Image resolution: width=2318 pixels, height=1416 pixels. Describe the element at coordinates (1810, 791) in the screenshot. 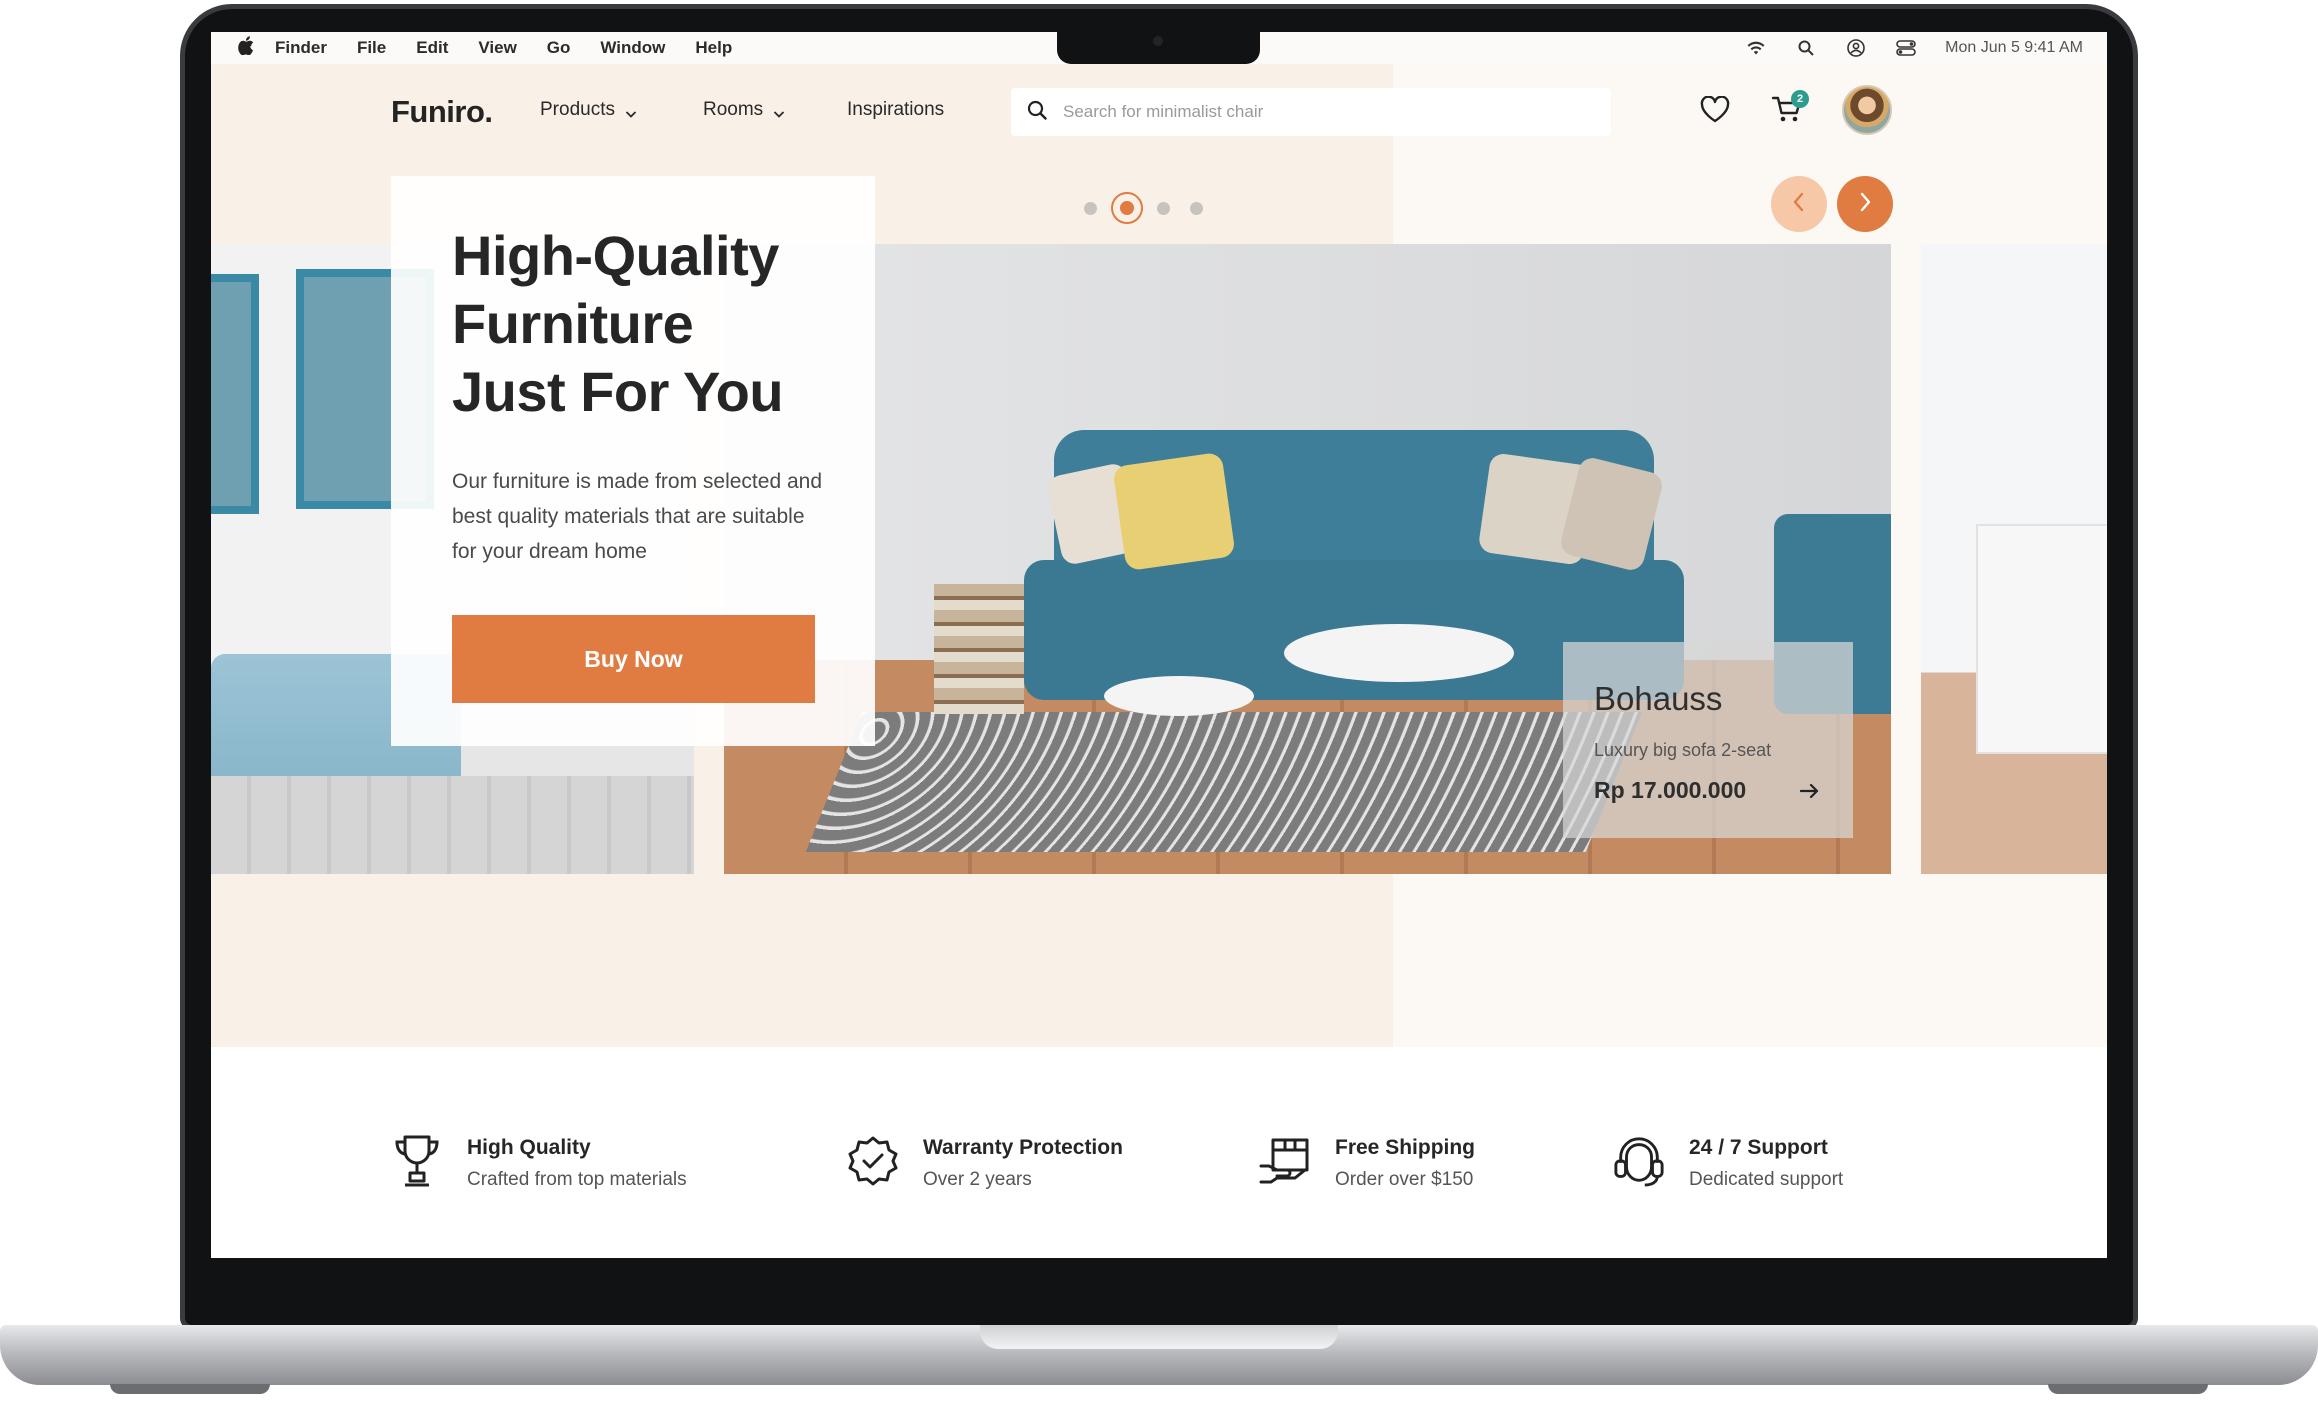

I see `arrow-right-icon` at that location.